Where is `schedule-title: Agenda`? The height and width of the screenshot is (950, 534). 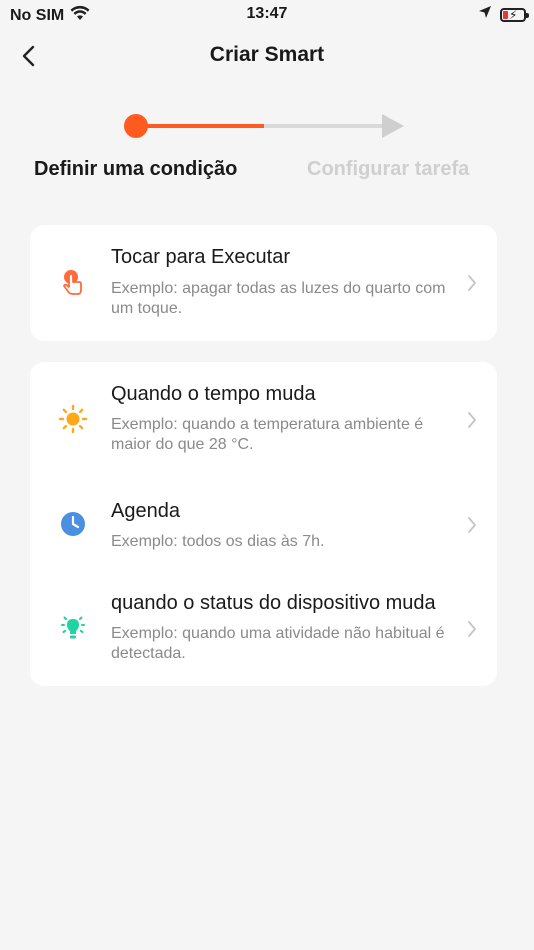 schedule-title: Agenda is located at coordinates (145, 511).